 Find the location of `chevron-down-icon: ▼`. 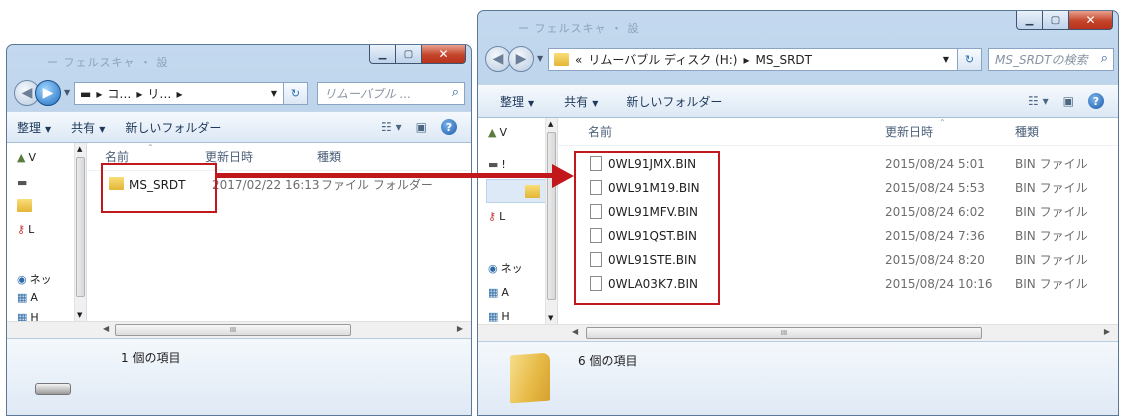

chevron-down-icon: ▼ is located at coordinates (102, 129).